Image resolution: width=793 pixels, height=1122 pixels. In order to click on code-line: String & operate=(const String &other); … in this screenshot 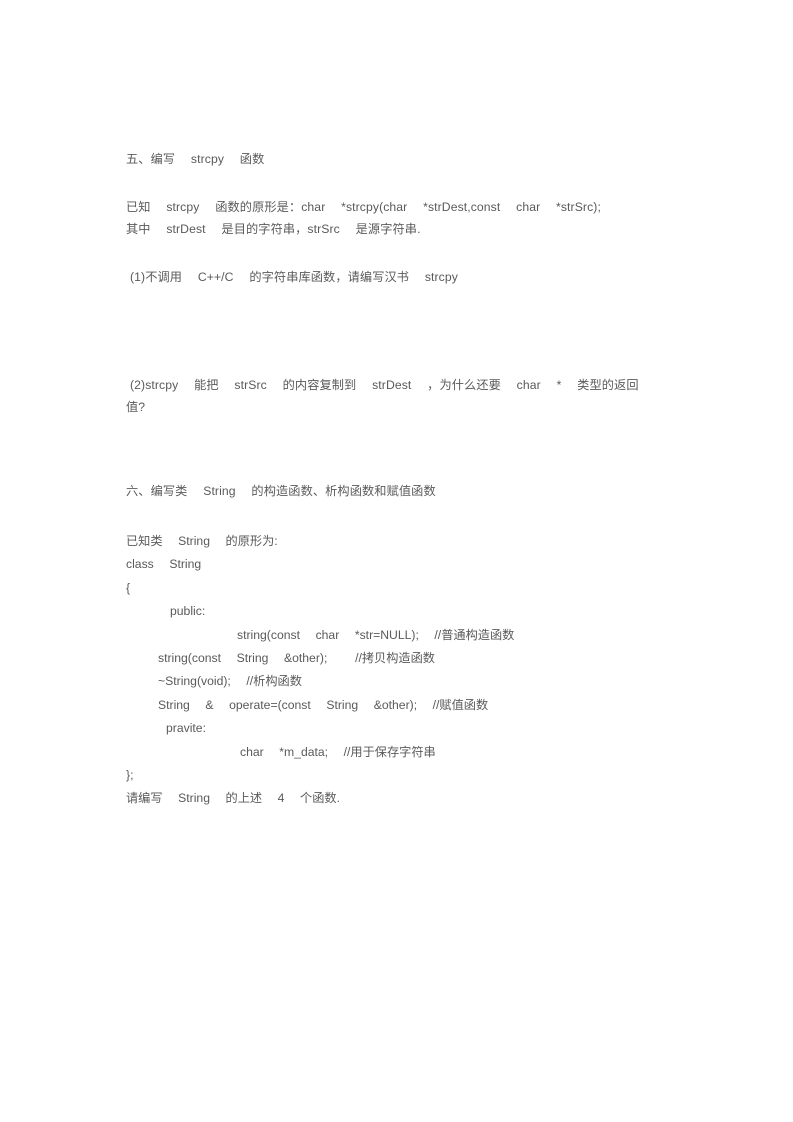, I will do `click(323, 704)`.